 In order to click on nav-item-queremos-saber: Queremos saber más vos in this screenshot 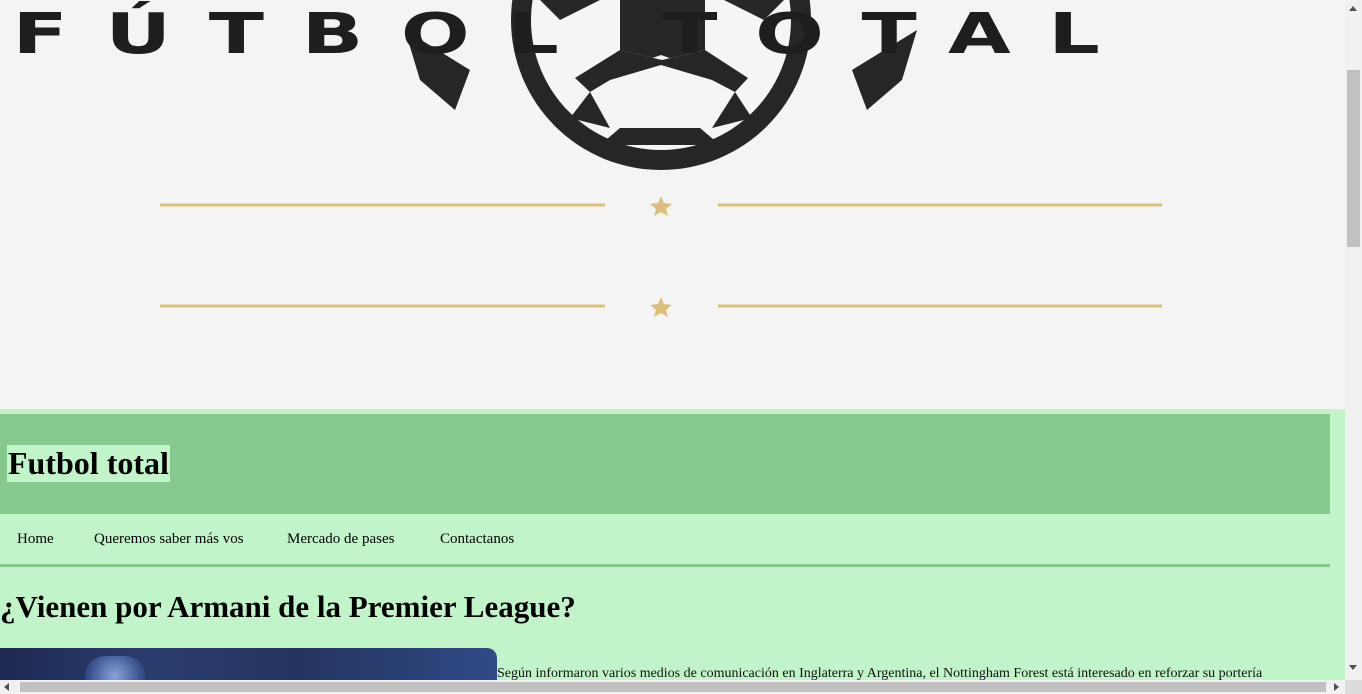, I will do `click(169, 539)`.